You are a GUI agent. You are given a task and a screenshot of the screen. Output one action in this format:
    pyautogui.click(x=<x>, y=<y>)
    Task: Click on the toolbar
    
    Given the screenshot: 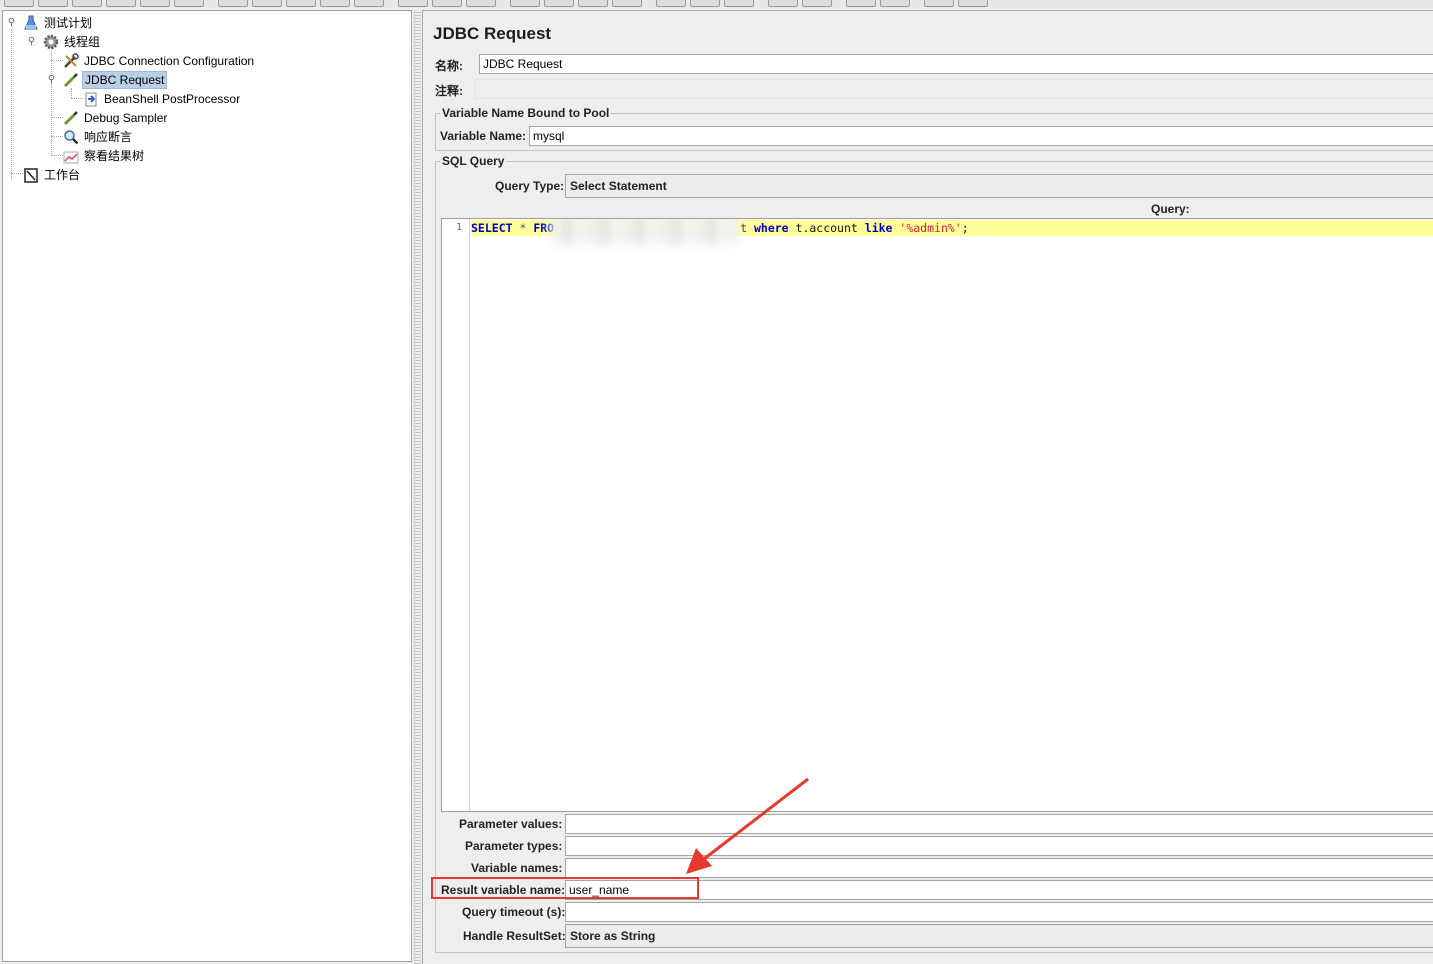 What is the action you would take?
    pyautogui.click(x=716, y=4)
    